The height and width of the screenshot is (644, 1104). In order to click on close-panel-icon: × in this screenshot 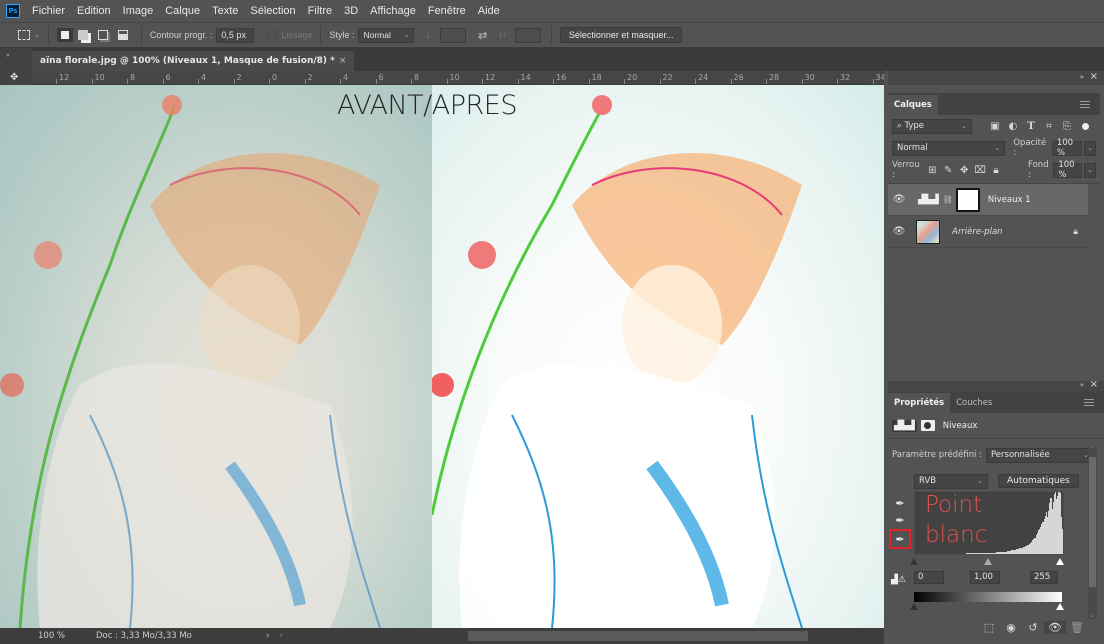, I will do `click(1094, 384)`.